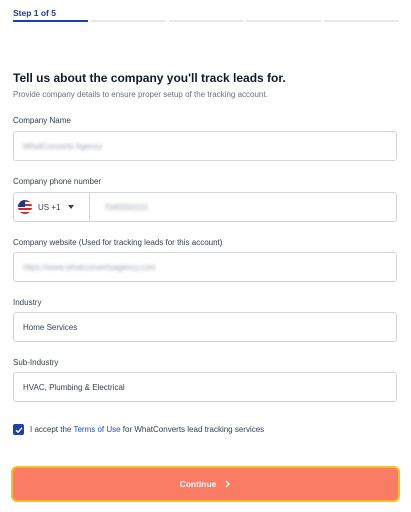 The image size is (411, 512). Describe the element at coordinates (36, 362) in the screenshot. I see `sub-industry-label: Sub-Industry` at that location.